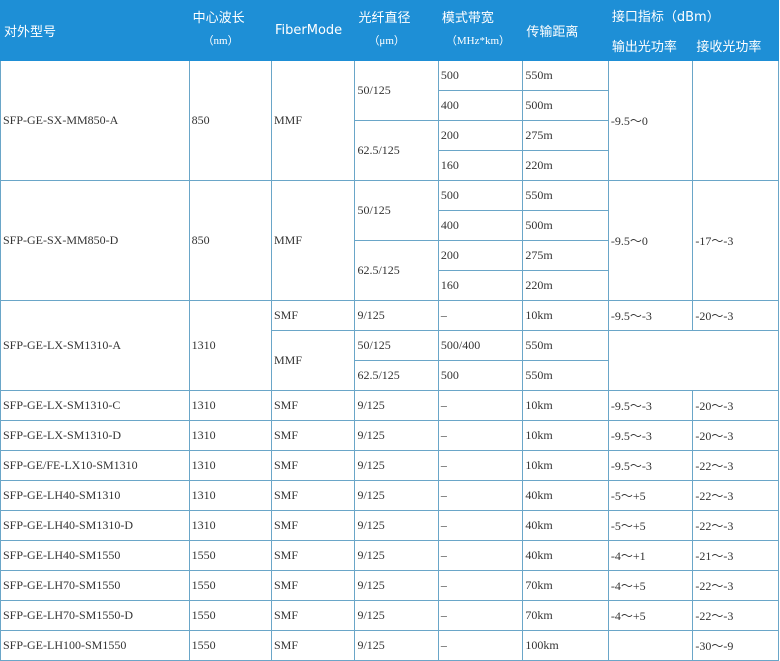 Image resolution: width=780 pixels, height=661 pixels. Describe the element at coordinates (565, 105) in the screenshot. I see `cell-distance: 500m` at that location.